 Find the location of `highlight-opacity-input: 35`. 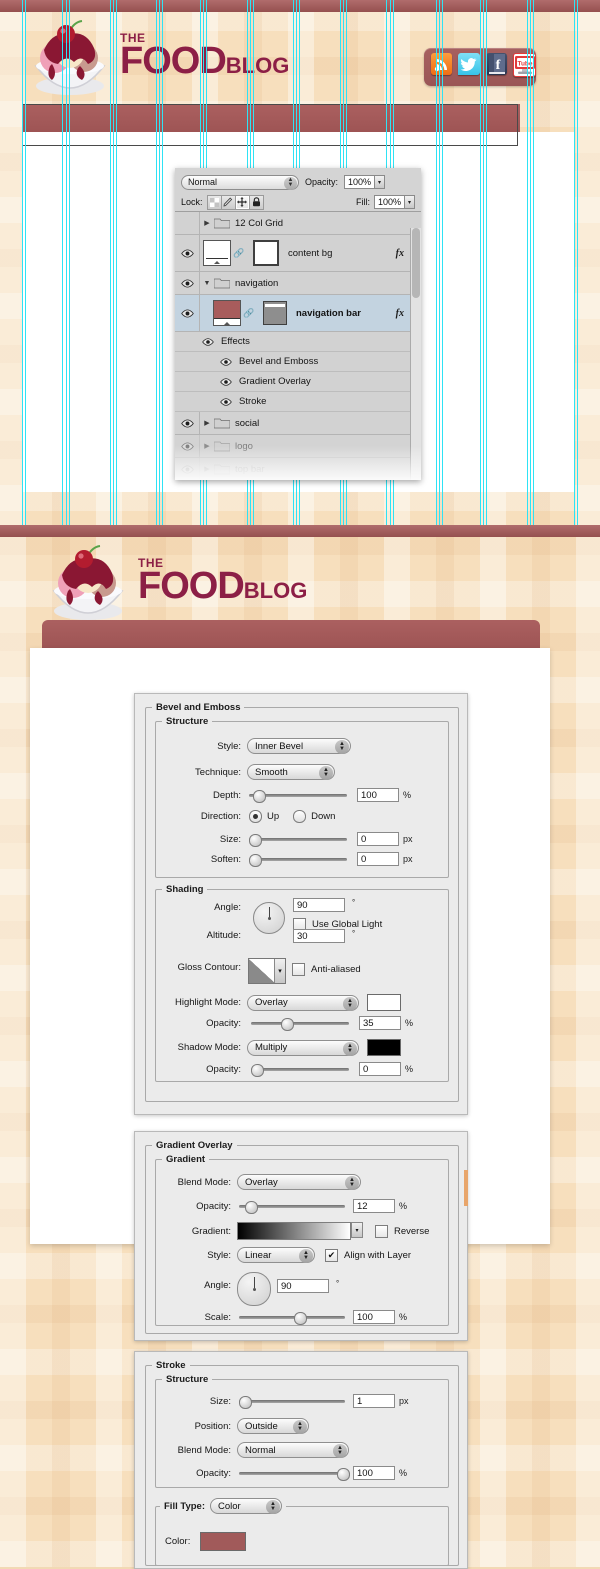

highlight-opacity-input: 35 is located at coordinates (380, 1023).